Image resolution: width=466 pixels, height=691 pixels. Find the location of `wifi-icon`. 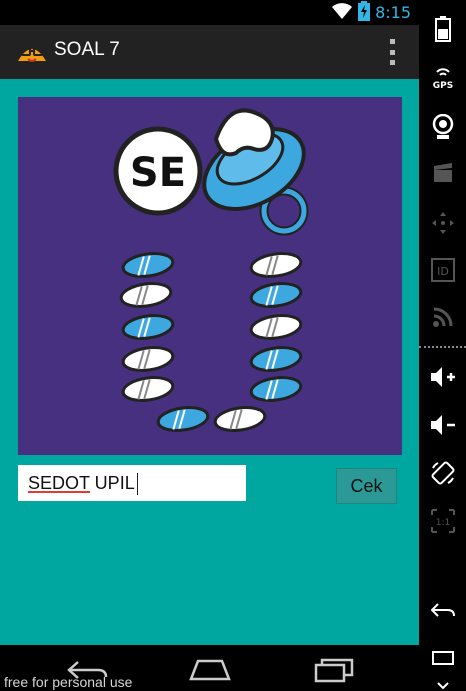

wifi-icon is located at coordinates (342, 13).